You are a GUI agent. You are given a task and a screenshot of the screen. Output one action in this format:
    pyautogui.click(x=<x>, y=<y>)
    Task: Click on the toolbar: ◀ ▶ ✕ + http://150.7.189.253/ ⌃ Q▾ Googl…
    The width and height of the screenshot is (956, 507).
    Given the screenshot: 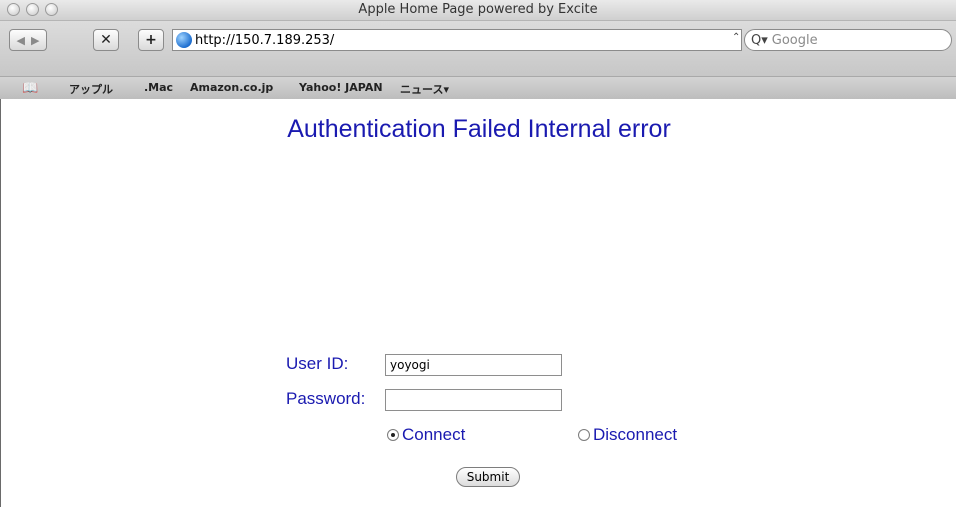 What is the action you would take?
    pyautogui.click(x=478, y=48)
    